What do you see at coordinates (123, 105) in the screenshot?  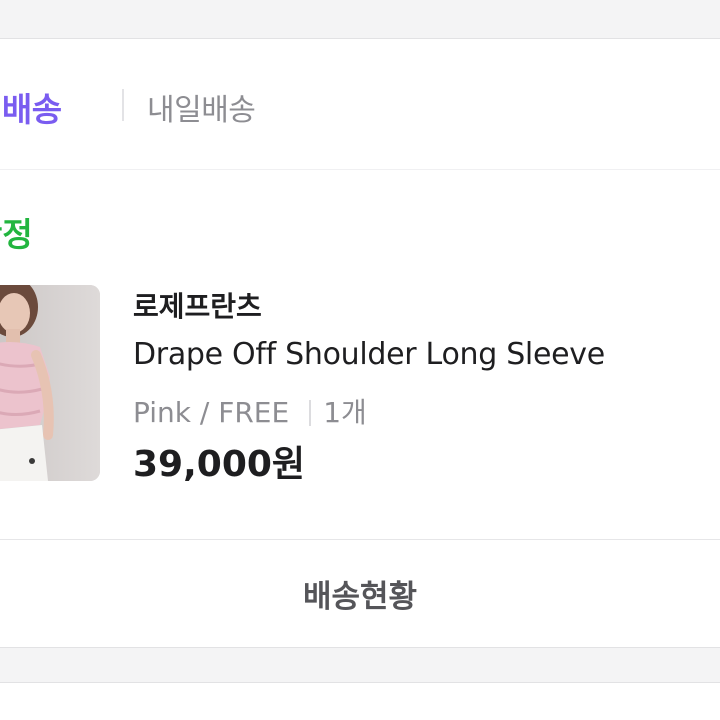 I see `delivery-type-divider` at bounding box center [123, 105].